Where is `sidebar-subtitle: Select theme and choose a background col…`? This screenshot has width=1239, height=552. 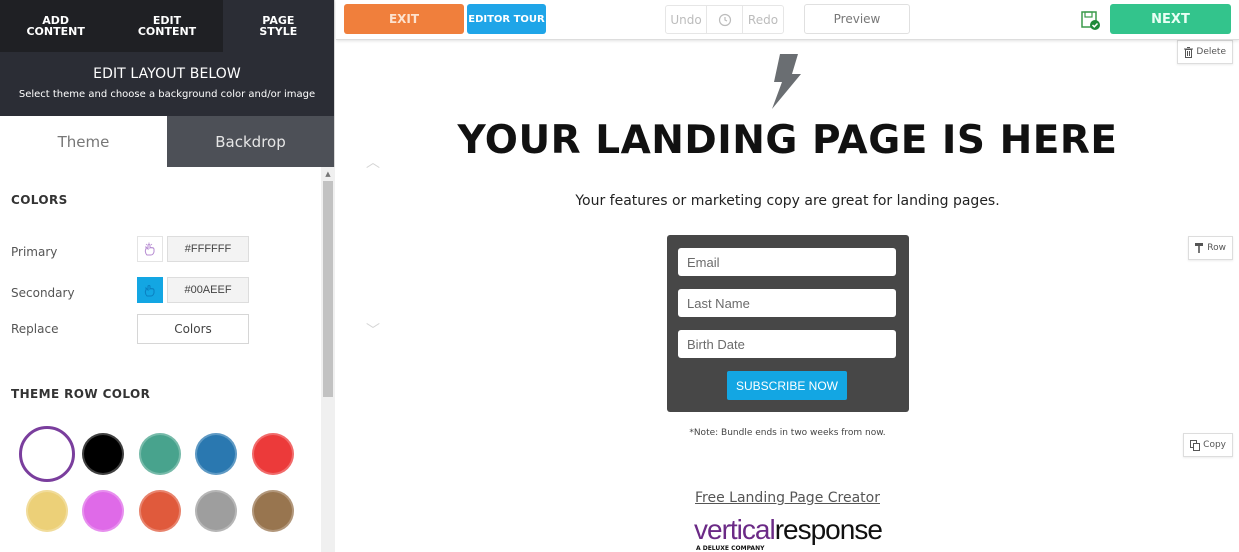
sidebar-subtitle: Select theme and choose a background col… is located at coordinates (167, 94).